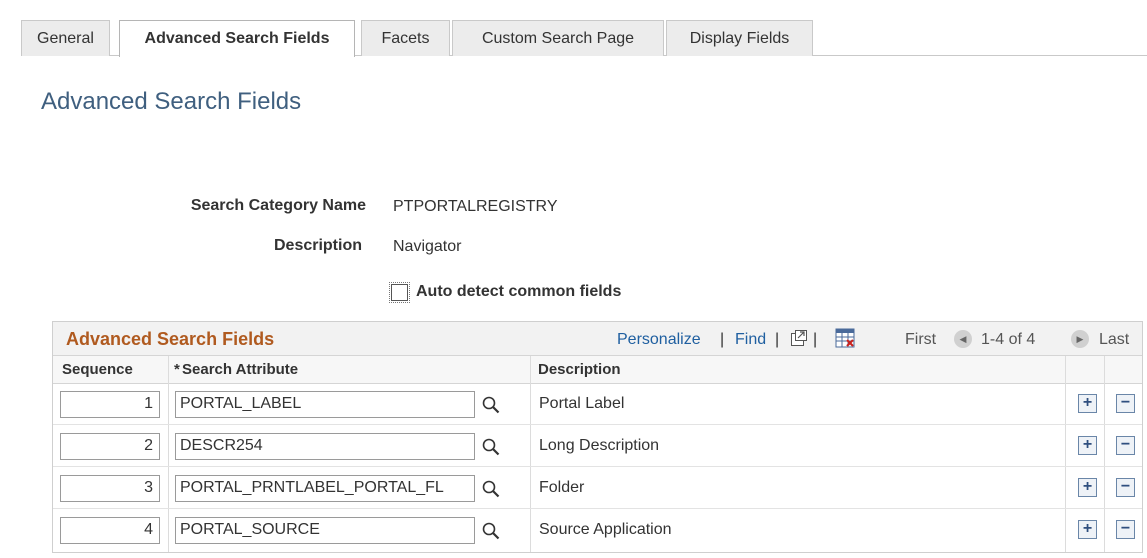  What do you see at coordinates (110, 488) in the screenshot?
I see `sequence-input: 3` at bounding box center [110, 488].